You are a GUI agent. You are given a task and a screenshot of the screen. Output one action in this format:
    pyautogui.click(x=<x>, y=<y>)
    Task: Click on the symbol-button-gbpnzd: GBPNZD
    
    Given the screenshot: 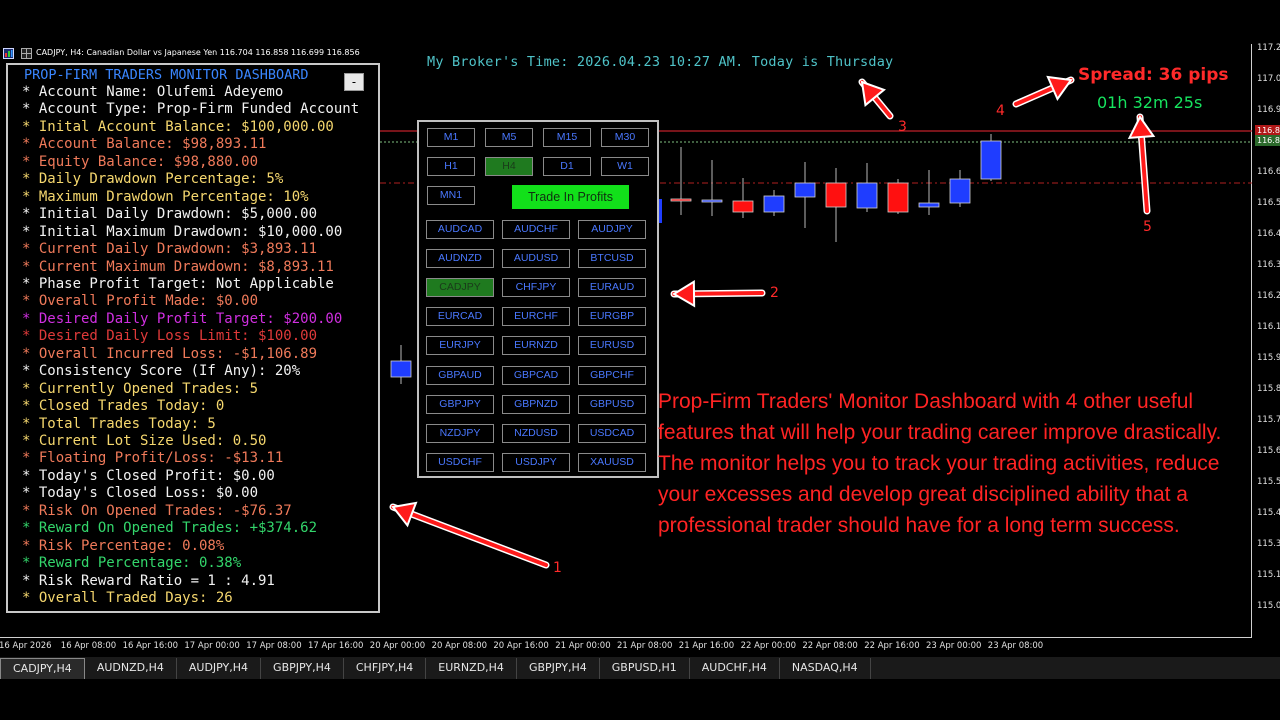 What is the action you would take?
    pyautogui.click(x=536, y=404)
    